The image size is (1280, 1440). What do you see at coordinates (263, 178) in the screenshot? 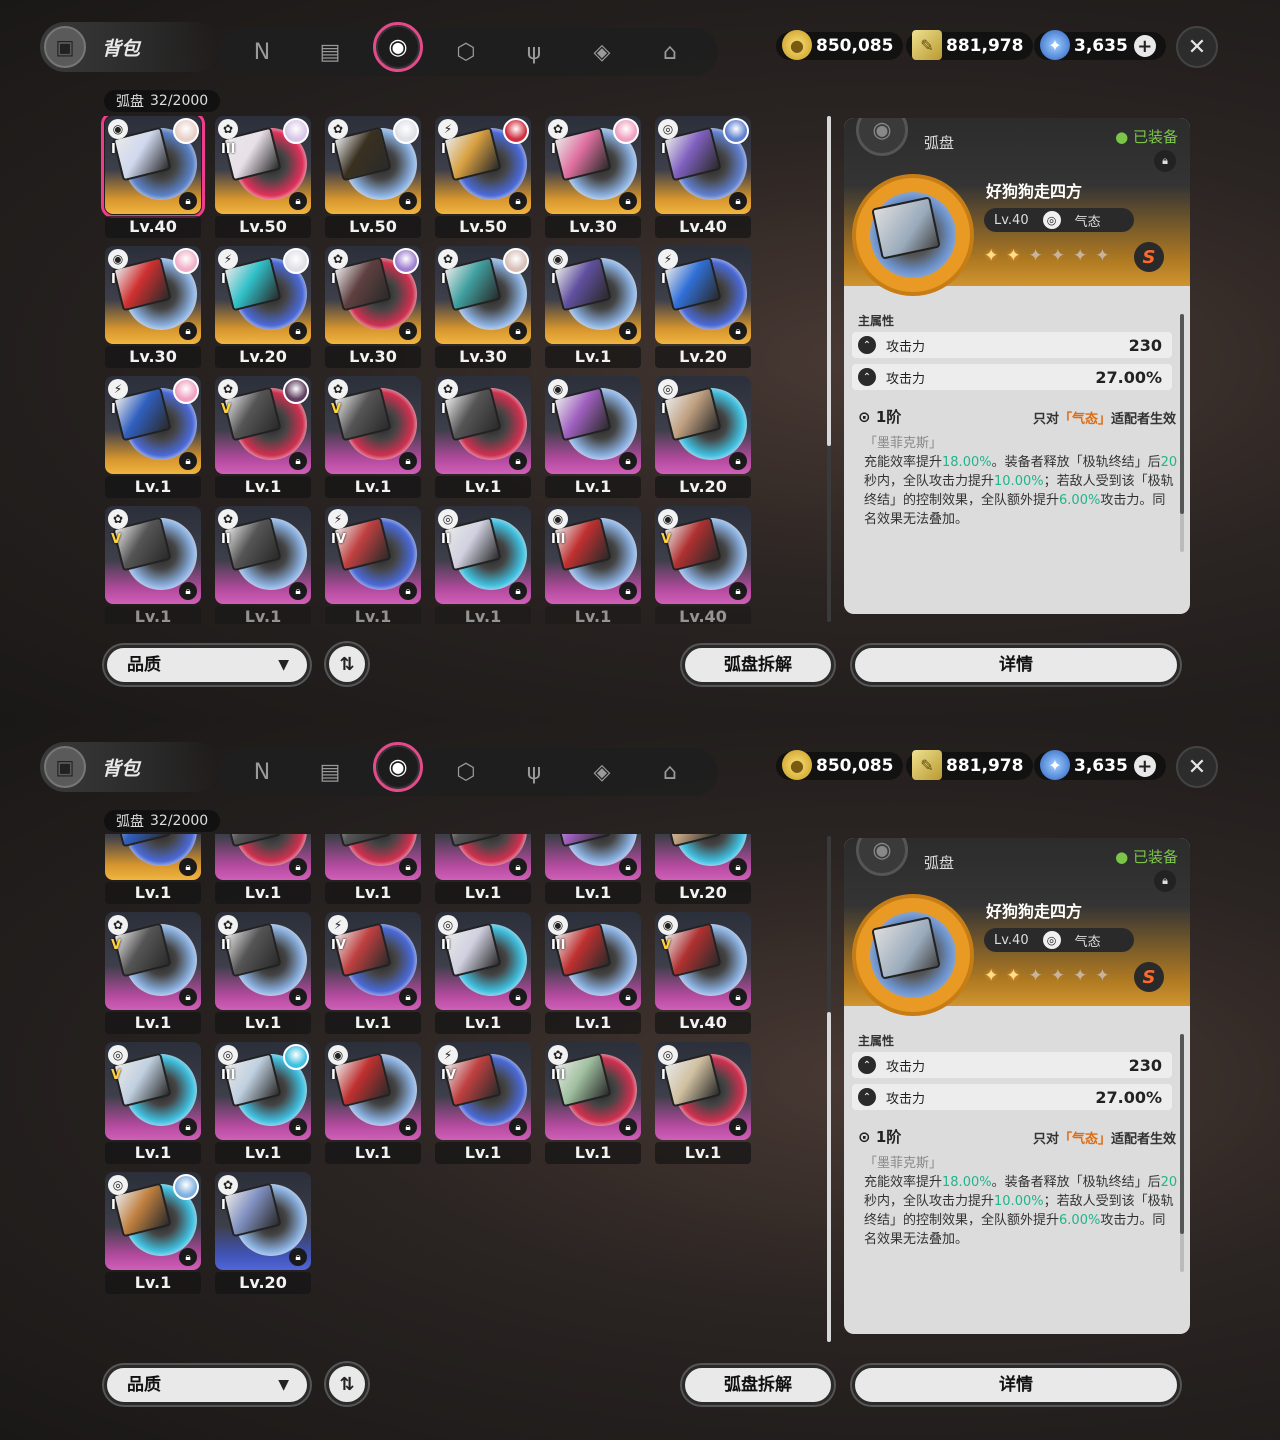
I see `disc-card: ✿ III 🔒︎ Lv.50` at bounding box center [263, 178].